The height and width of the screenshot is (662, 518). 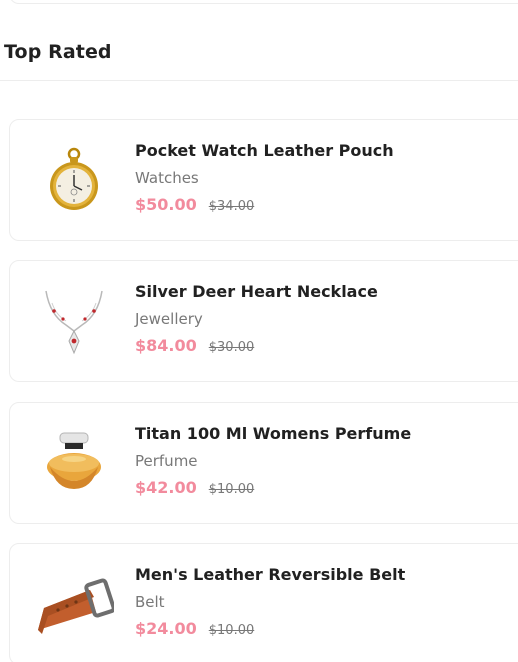 What do you see at coordinates (270, 575) in the screenshot?
I see `product-title: Men's Leather Reversible Belt` at bounding box center [270, 575].